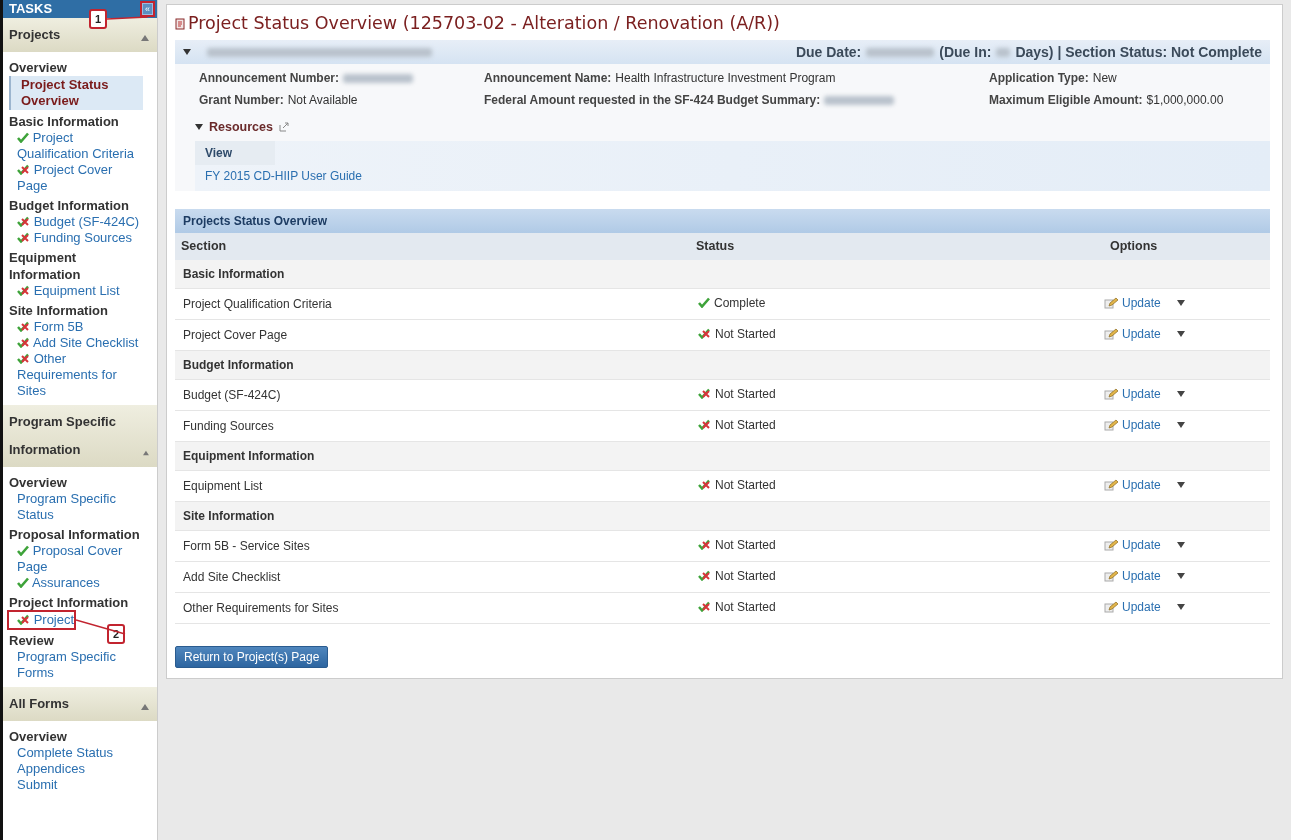 This screenshot has height=840, width=1291. I want to click on section-cell: Project Cover Page, so click(432, 334).